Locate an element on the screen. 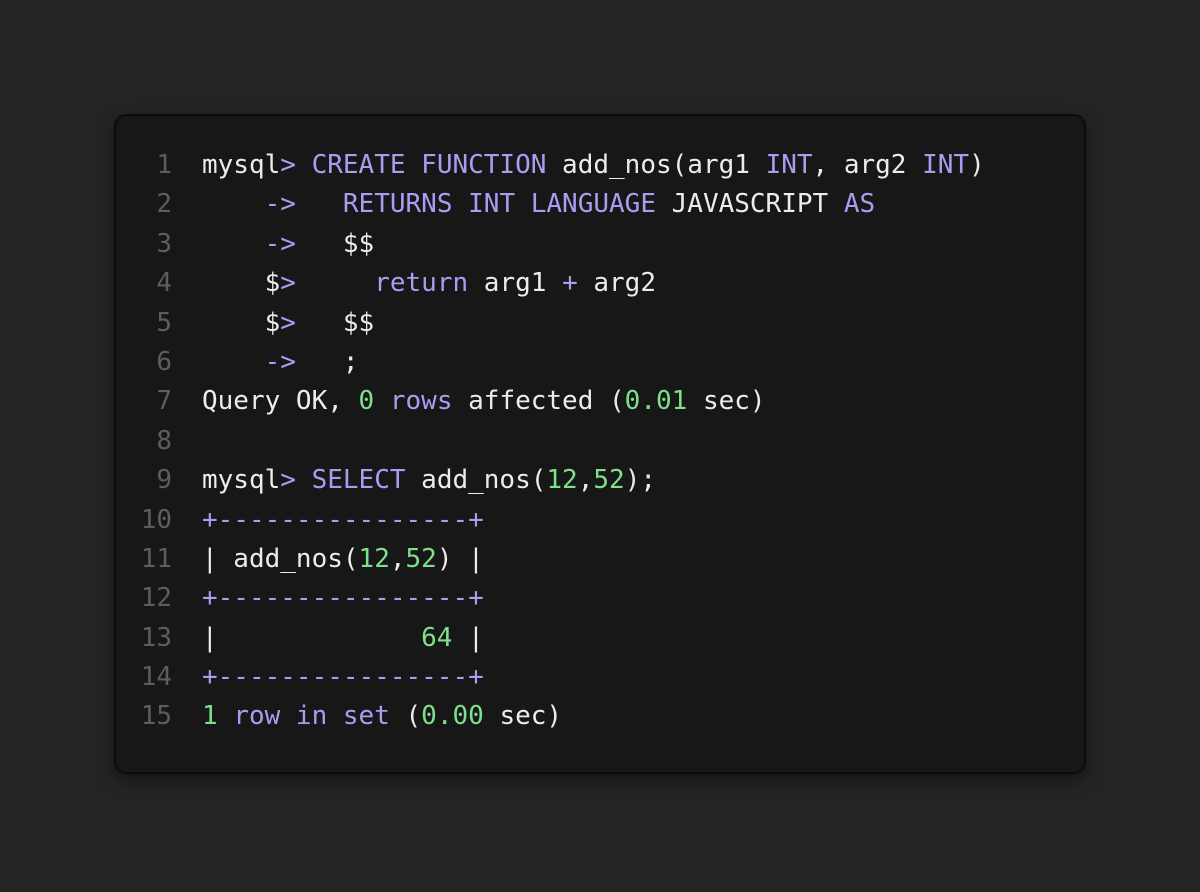 Image resolution: width=1200 pixels, height=892 pixels. line-number: 5 is located at coordinates (164, 322).